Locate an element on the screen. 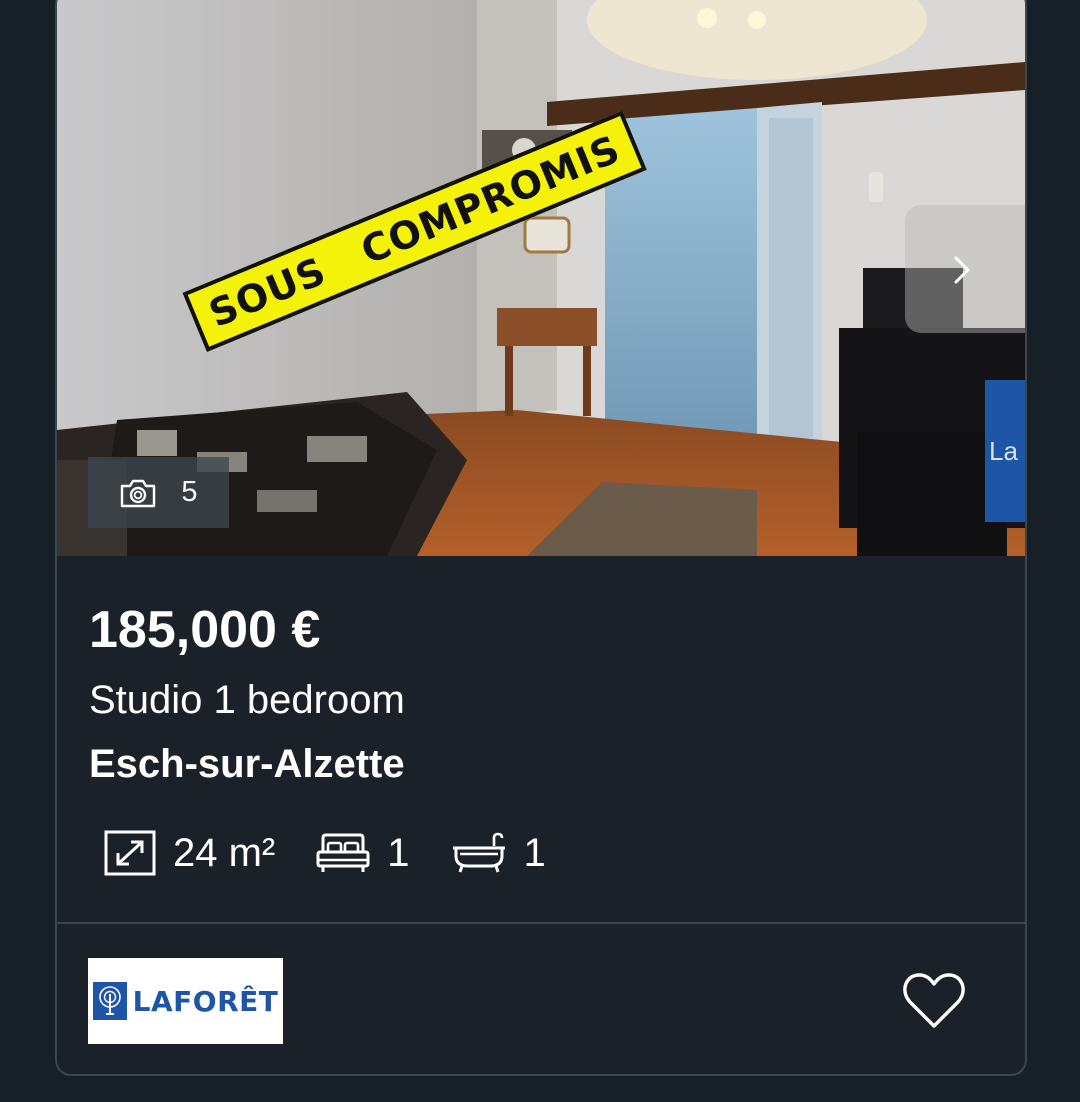  camera-icon is located at coordinates (138, 493).